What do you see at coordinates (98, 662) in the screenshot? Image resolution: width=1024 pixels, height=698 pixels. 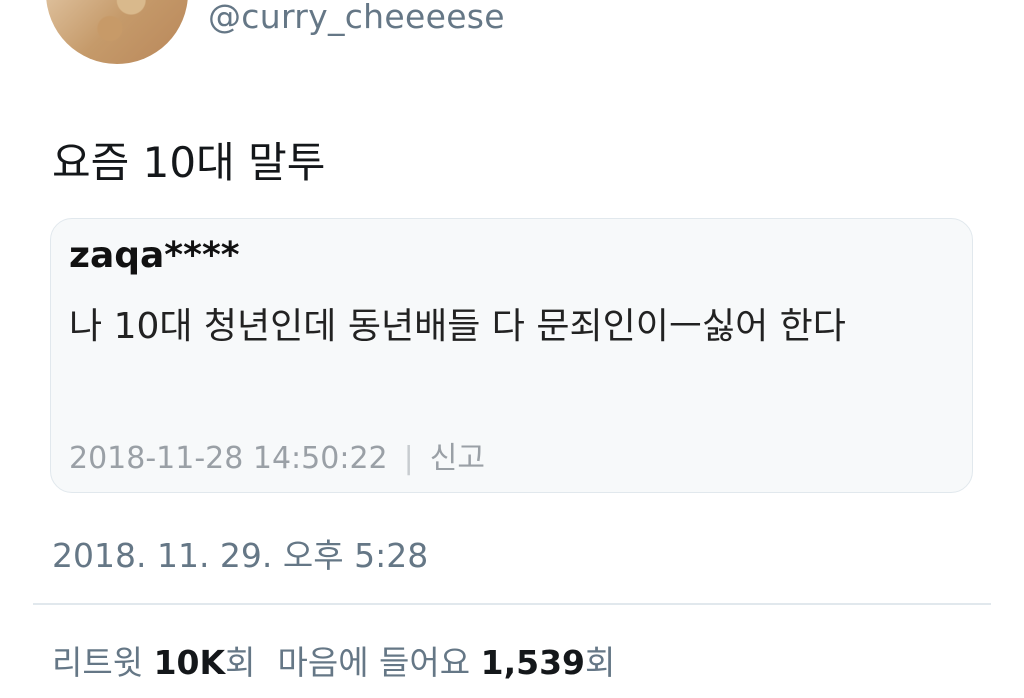 I see `retweets-label: 리트윗` at bounding box center [98, 662].